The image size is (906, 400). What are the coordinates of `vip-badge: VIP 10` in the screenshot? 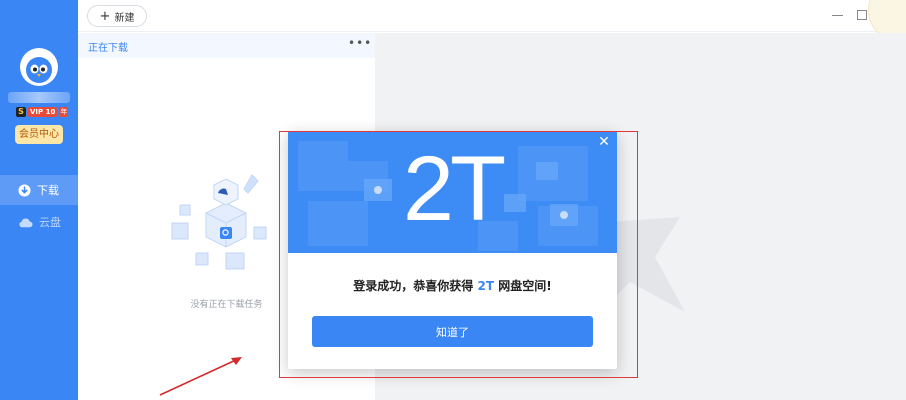 It's located at (43, 111).